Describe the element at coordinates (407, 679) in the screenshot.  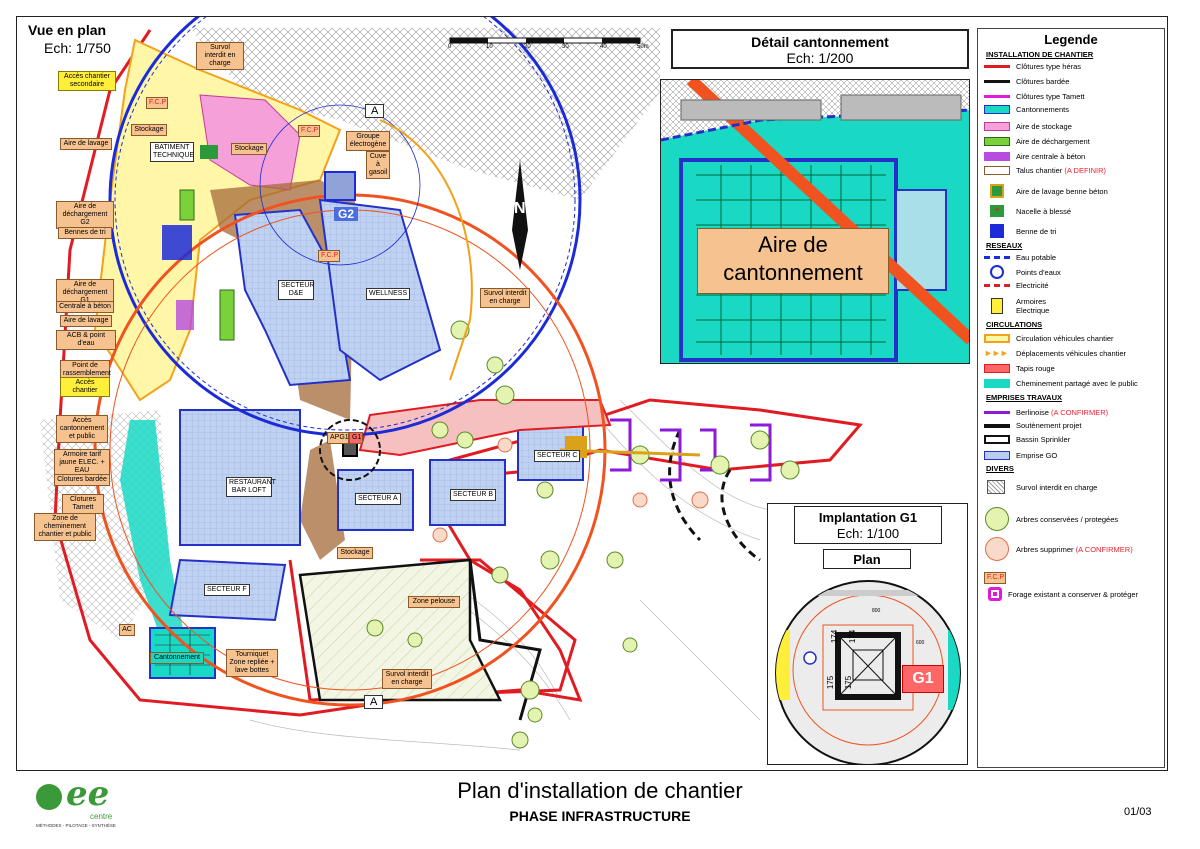
I see `label-survol-bottom: Survol interdit en charge` at that location.